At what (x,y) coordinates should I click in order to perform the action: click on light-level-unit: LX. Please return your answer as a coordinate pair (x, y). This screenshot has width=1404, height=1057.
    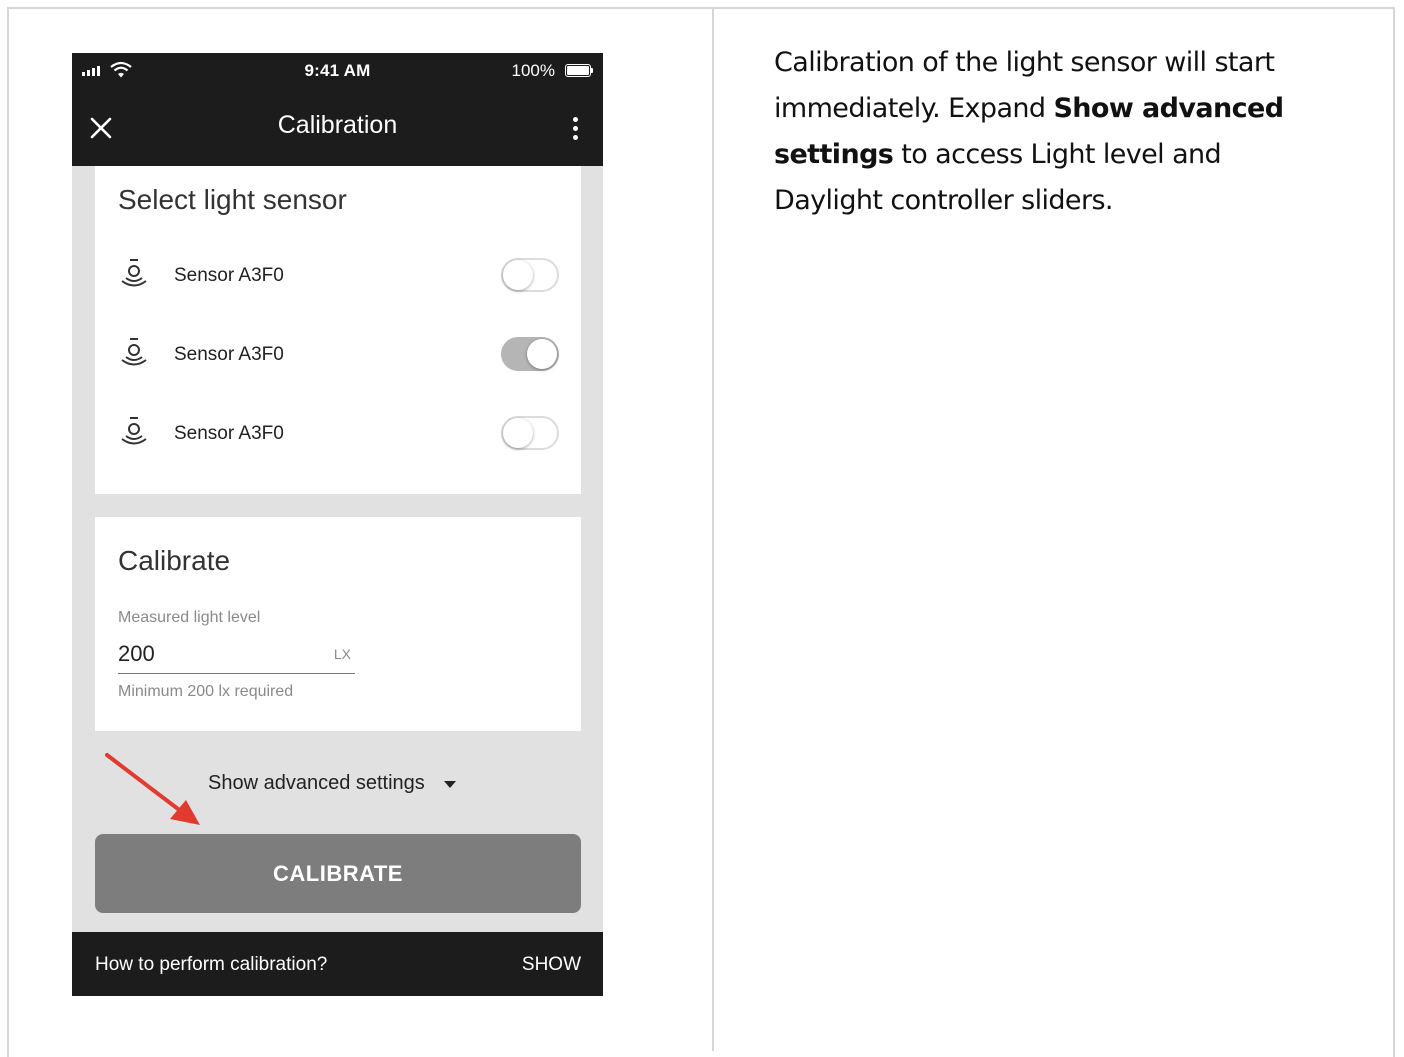
    Looking at the image, I should click on (342, 654).